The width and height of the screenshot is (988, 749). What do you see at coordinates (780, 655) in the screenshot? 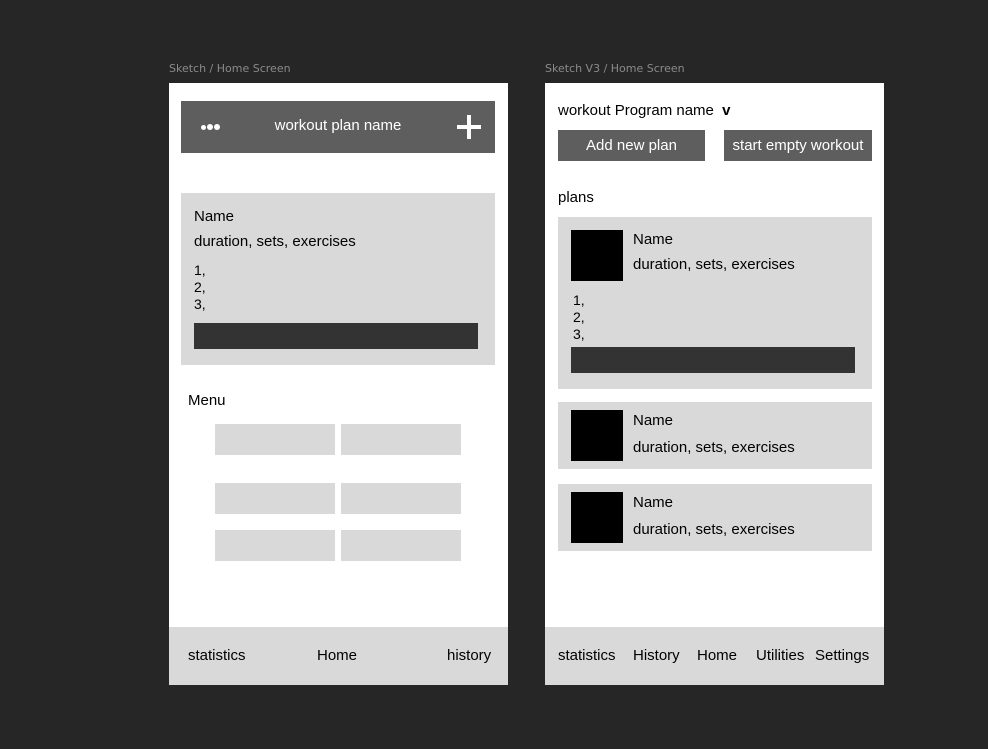
I see `nav-utilities: Utilities` at bounding box center [780, 655].